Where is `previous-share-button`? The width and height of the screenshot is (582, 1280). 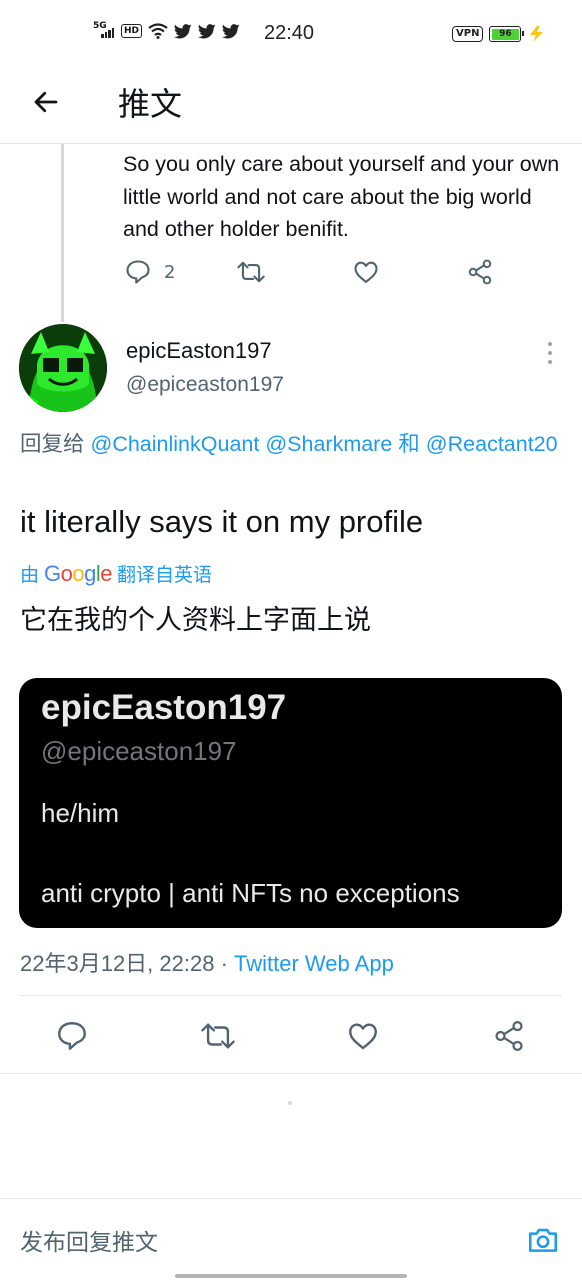
previous-share-button is located at coordinates (480, 272).